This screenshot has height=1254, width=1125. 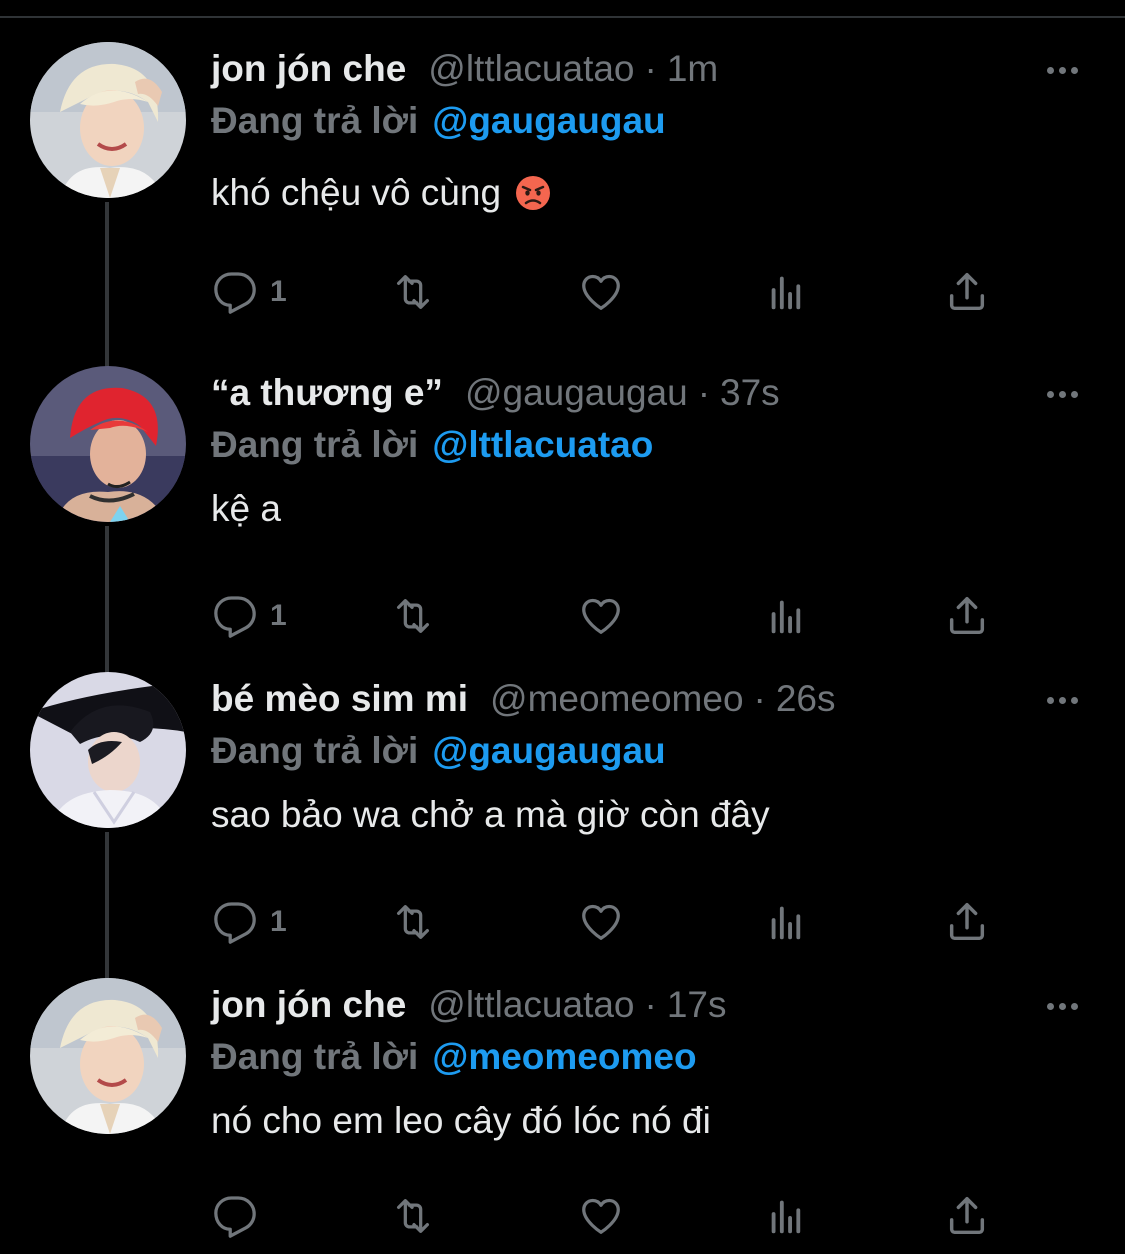 I want to click on reply-button: 1, so click(x=249, y=292).